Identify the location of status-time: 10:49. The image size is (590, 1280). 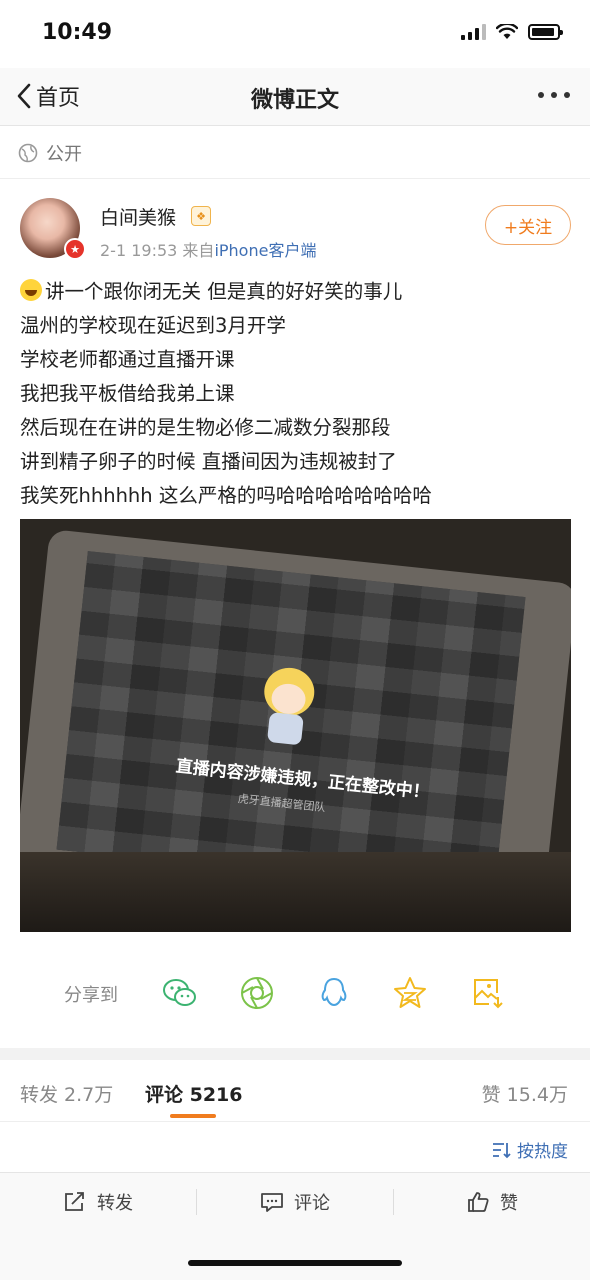
(77, 32).